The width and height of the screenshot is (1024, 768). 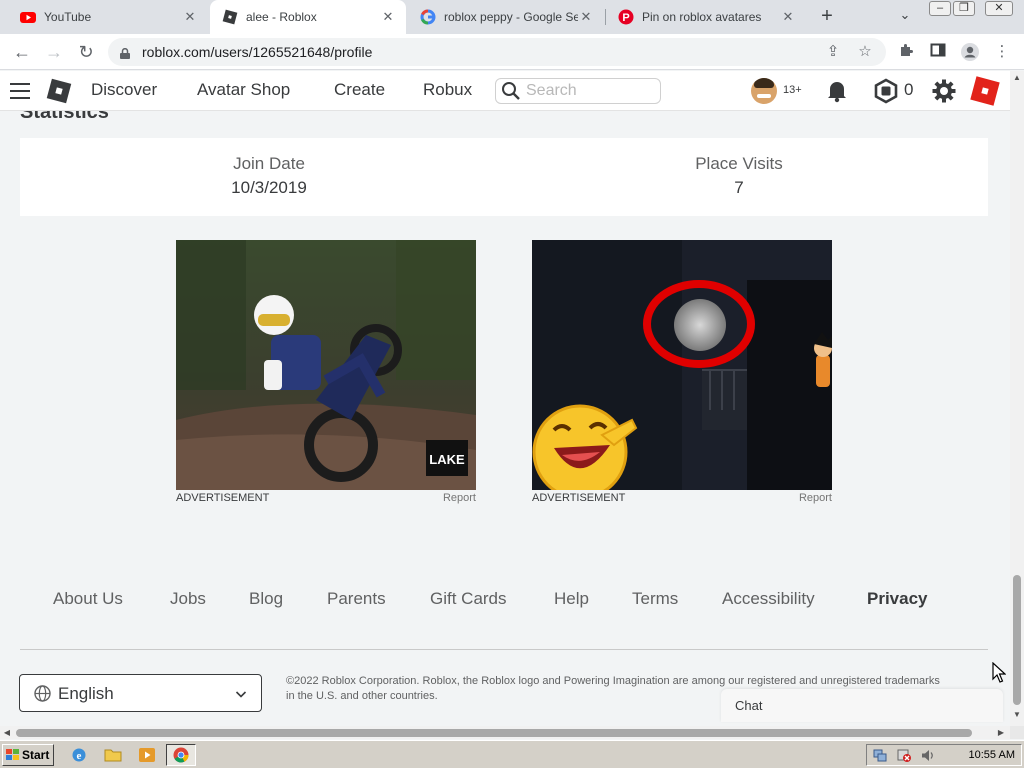 What do you see at coordinates (68, 17) in the screenshot?
I see `tab-title: YouTube` at bounding box center [68, 17].